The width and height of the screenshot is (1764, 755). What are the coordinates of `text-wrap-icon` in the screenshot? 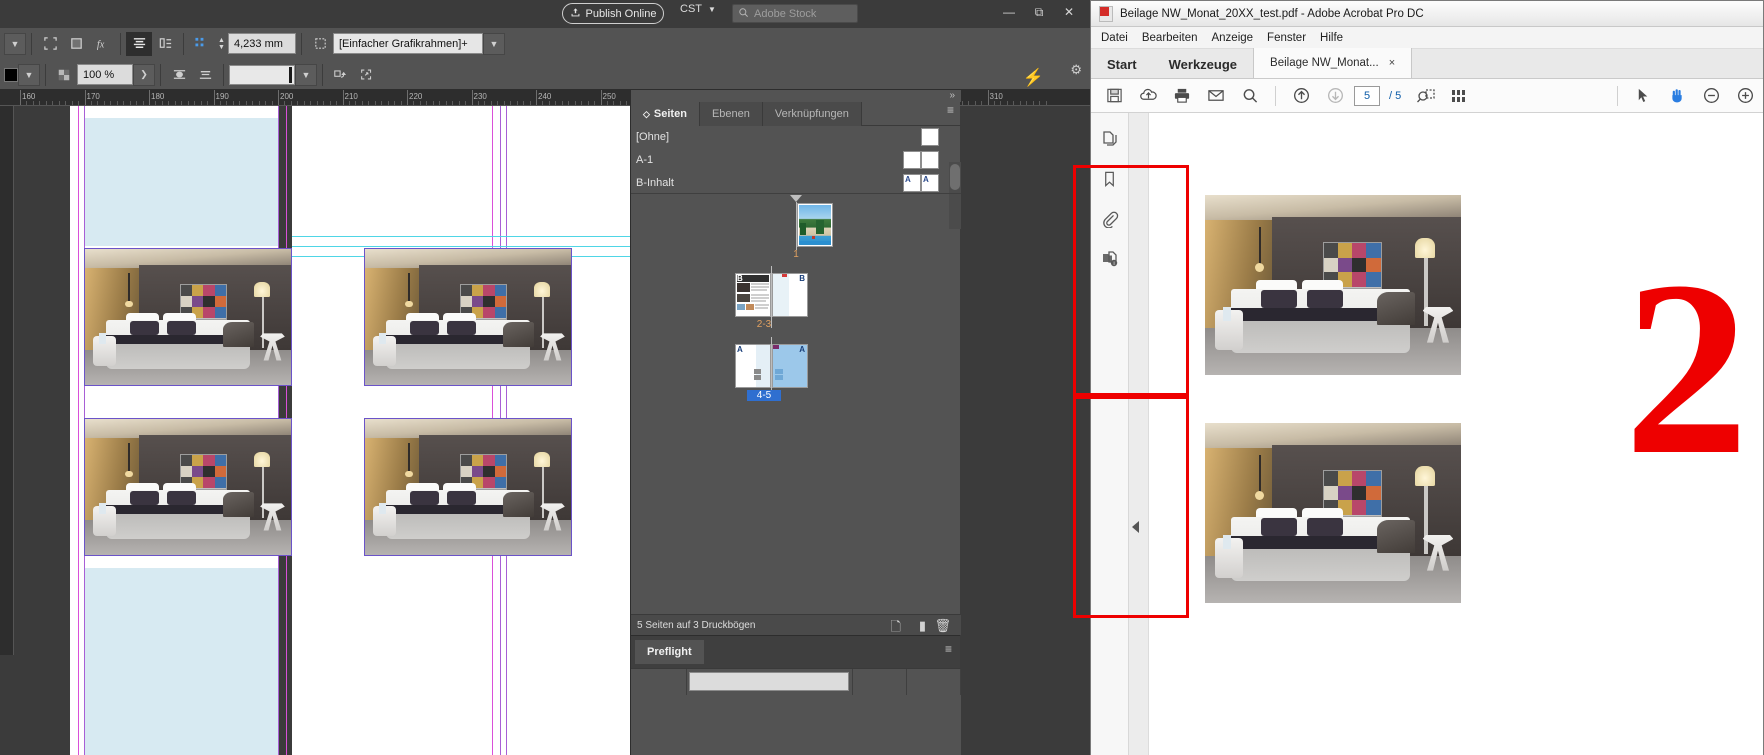 It's located at (202, 44).